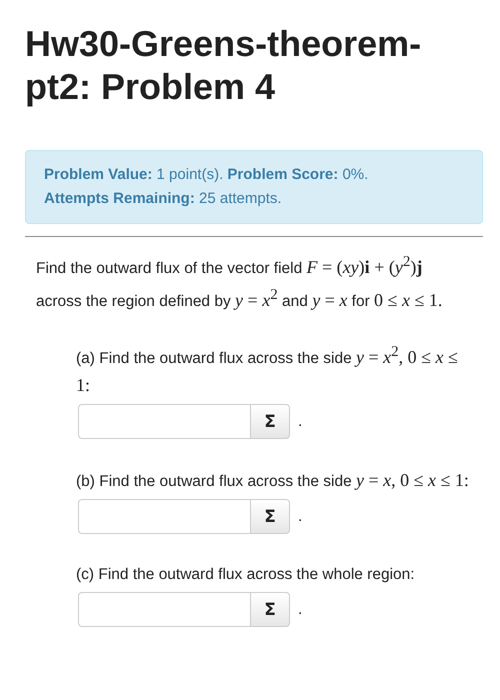 Image resolution: width=500 pixels, height=700 pixels. Describe the element at coordinates (239, 282) in the screenshot. I see `problem-statement: Find the outward flux of the vector field F = (xy)i + (y$^{2}$)j across the region defined by y = x$^{2}$ and y = x for 0 ≤ x ≤ 1.` at that location.